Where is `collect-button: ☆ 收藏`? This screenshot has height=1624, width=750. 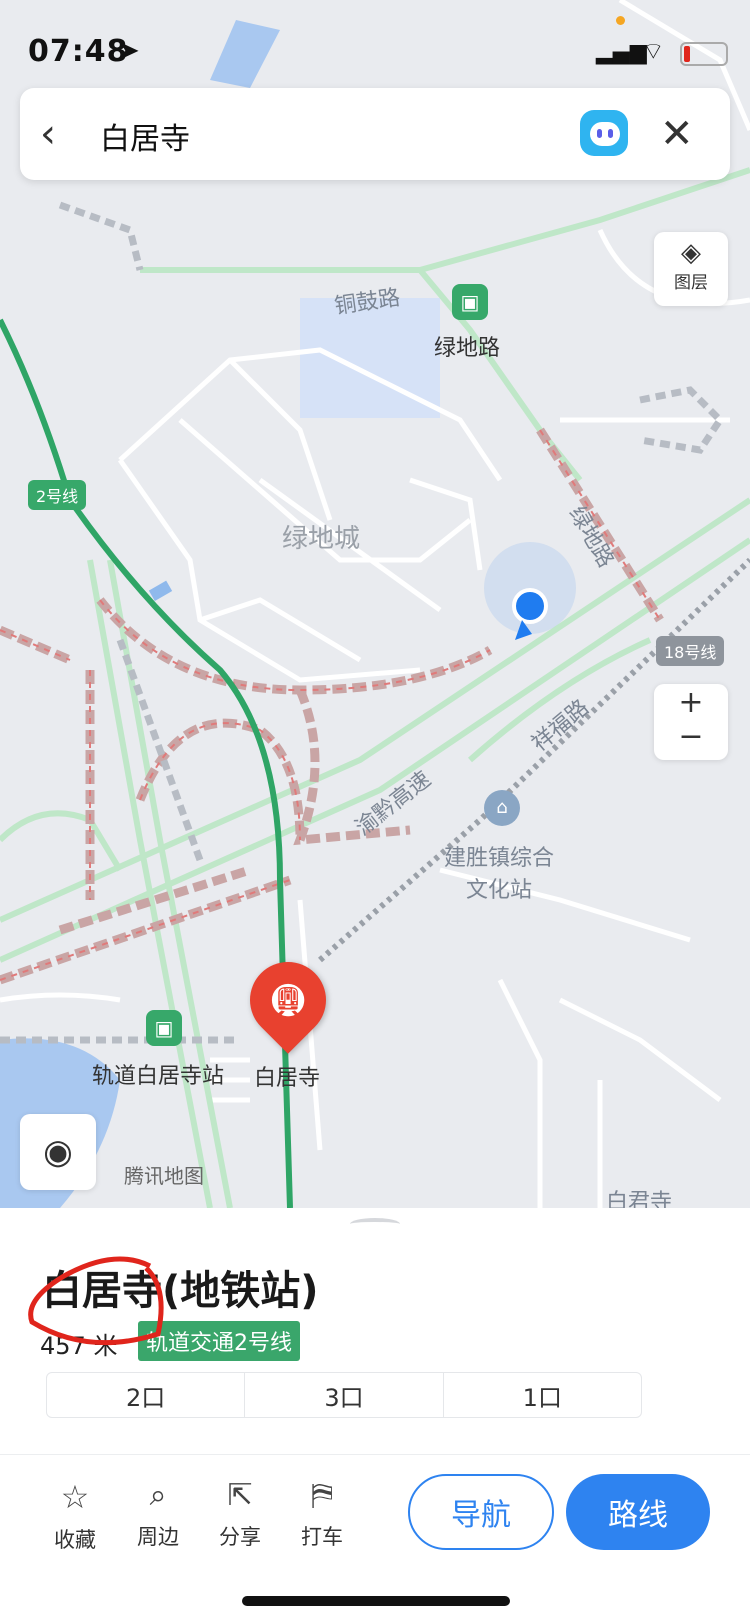 collect-button: ☆ 收藏 is located at coordinates (75, 1516).